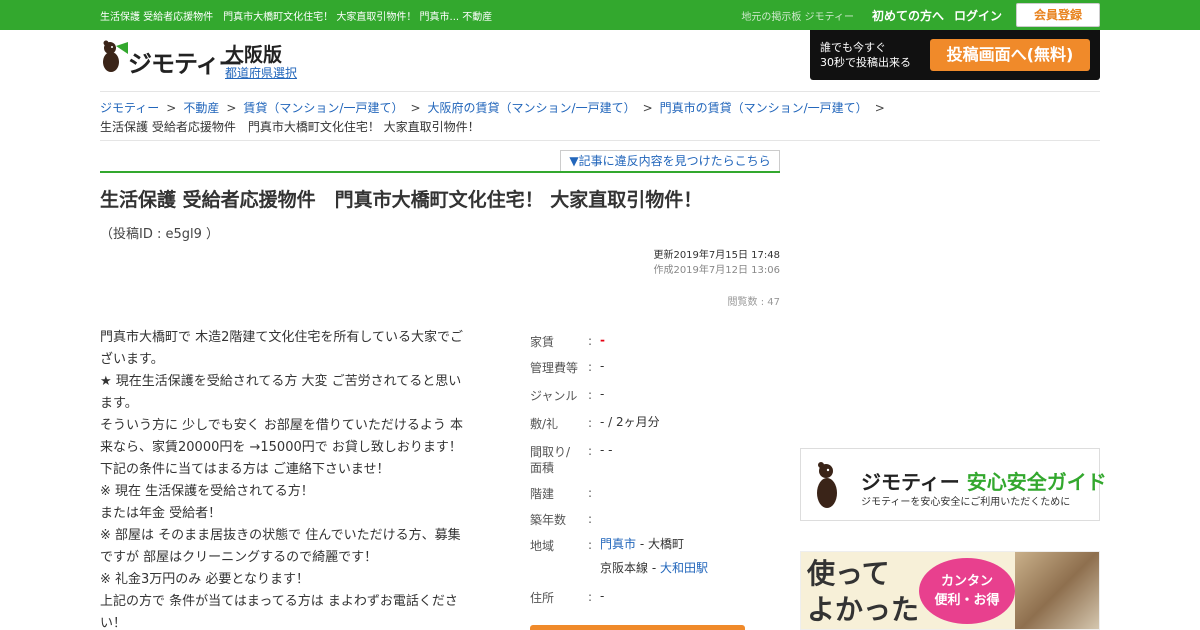  Describe the element at coordinates (863, 609) in the screenshot. I see `promo-line2: よかった` at that location.